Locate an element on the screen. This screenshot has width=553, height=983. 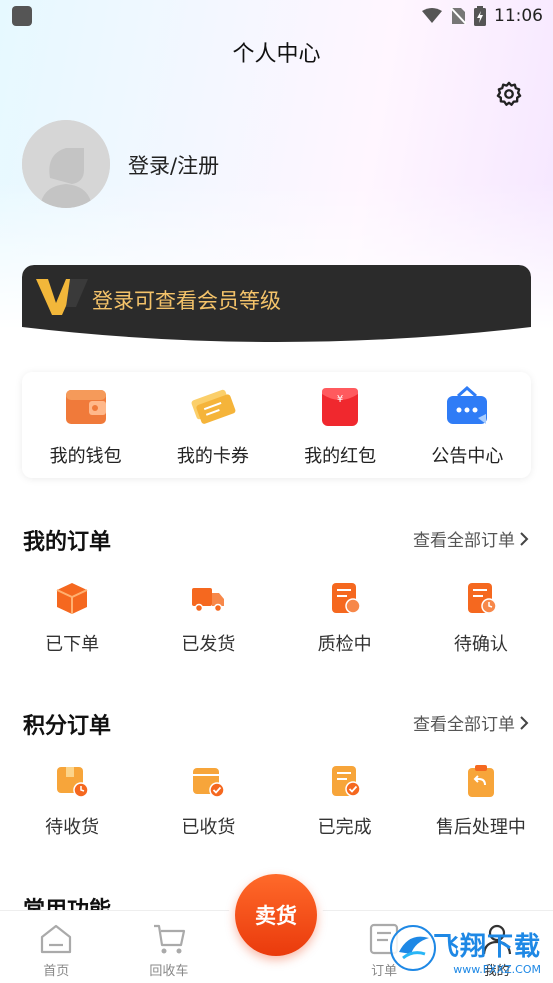
quick-label-coupons: 我的卡券 is located at coordinates (212, 456).